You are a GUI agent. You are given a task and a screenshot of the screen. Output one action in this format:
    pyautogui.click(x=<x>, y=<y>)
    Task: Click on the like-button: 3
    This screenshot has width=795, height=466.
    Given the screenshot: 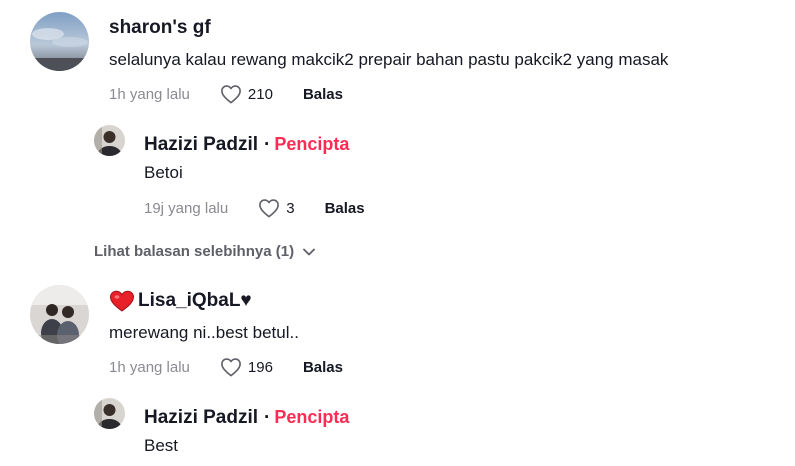 What is the action you would take?
    pyautogui.click(x=276, y=208)
    